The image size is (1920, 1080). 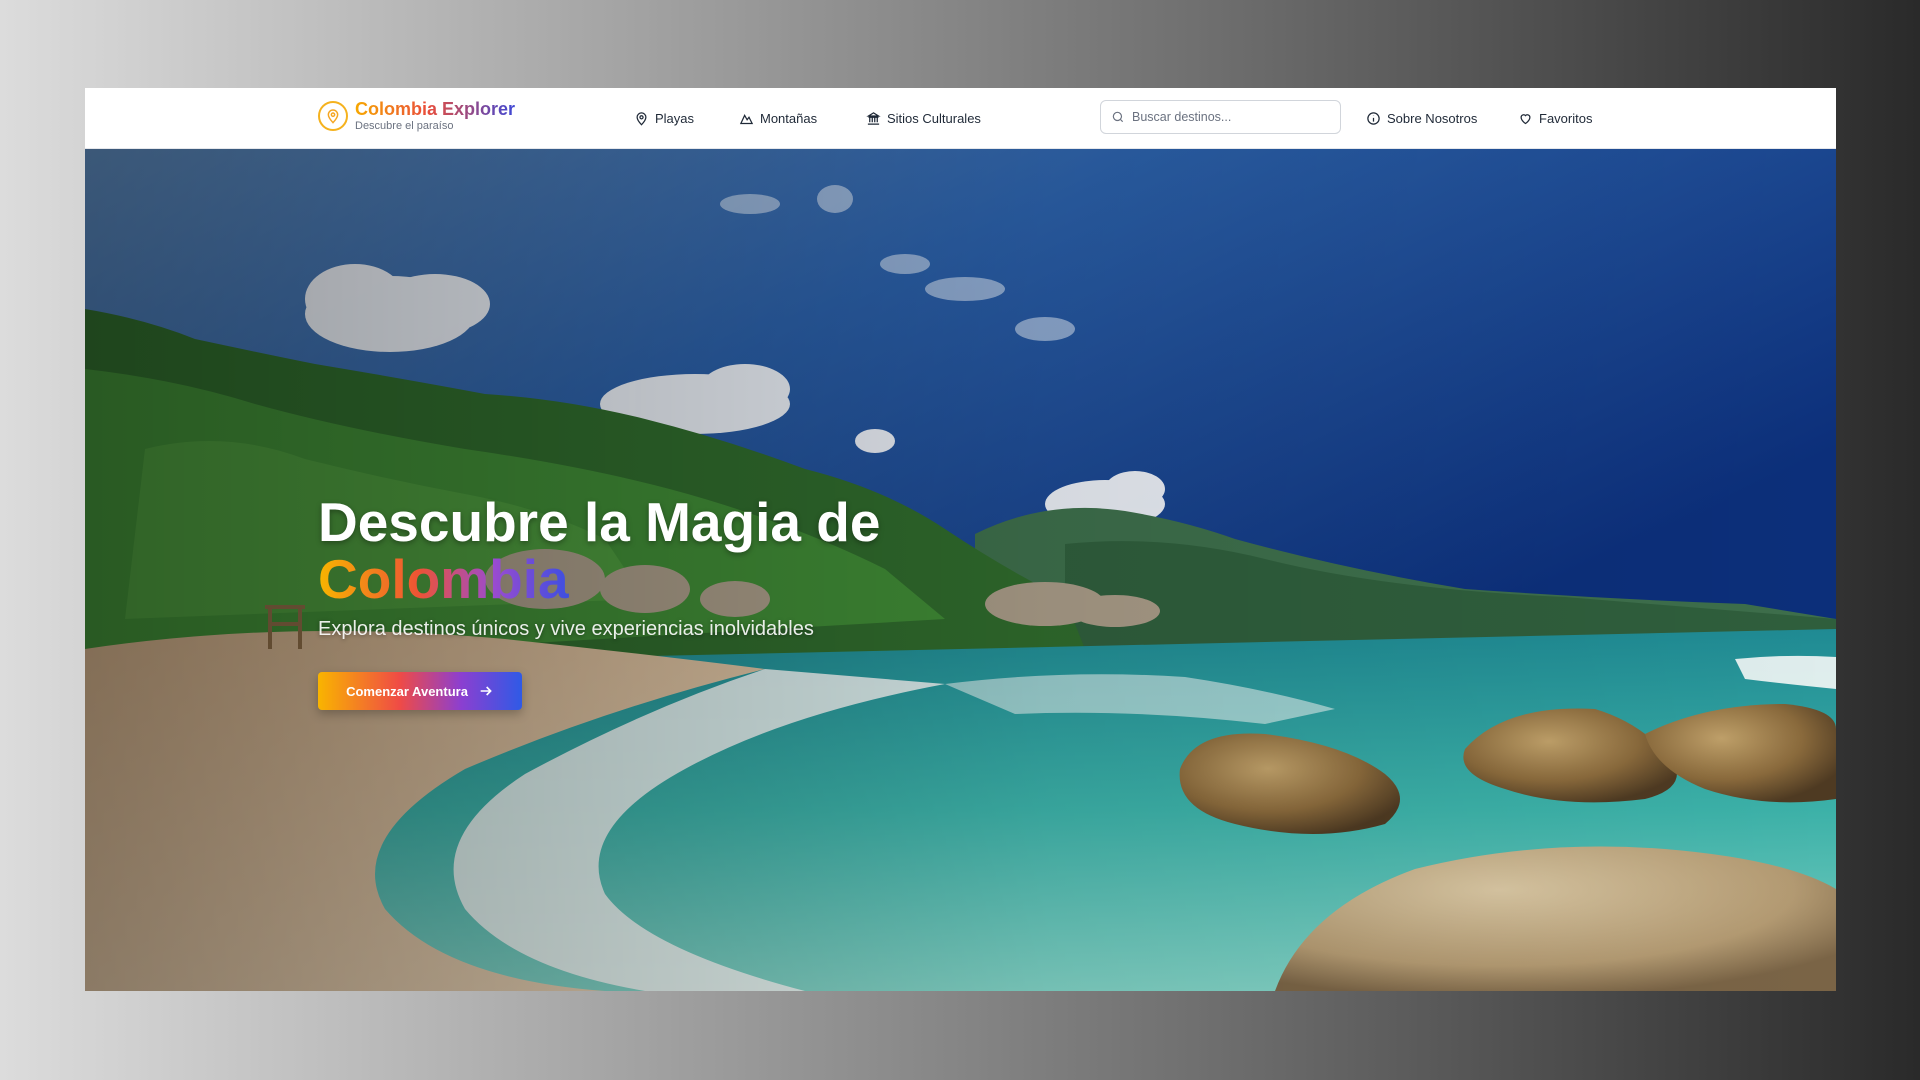 I want to click on arrow-right-icon, so click(x=486, y=691).